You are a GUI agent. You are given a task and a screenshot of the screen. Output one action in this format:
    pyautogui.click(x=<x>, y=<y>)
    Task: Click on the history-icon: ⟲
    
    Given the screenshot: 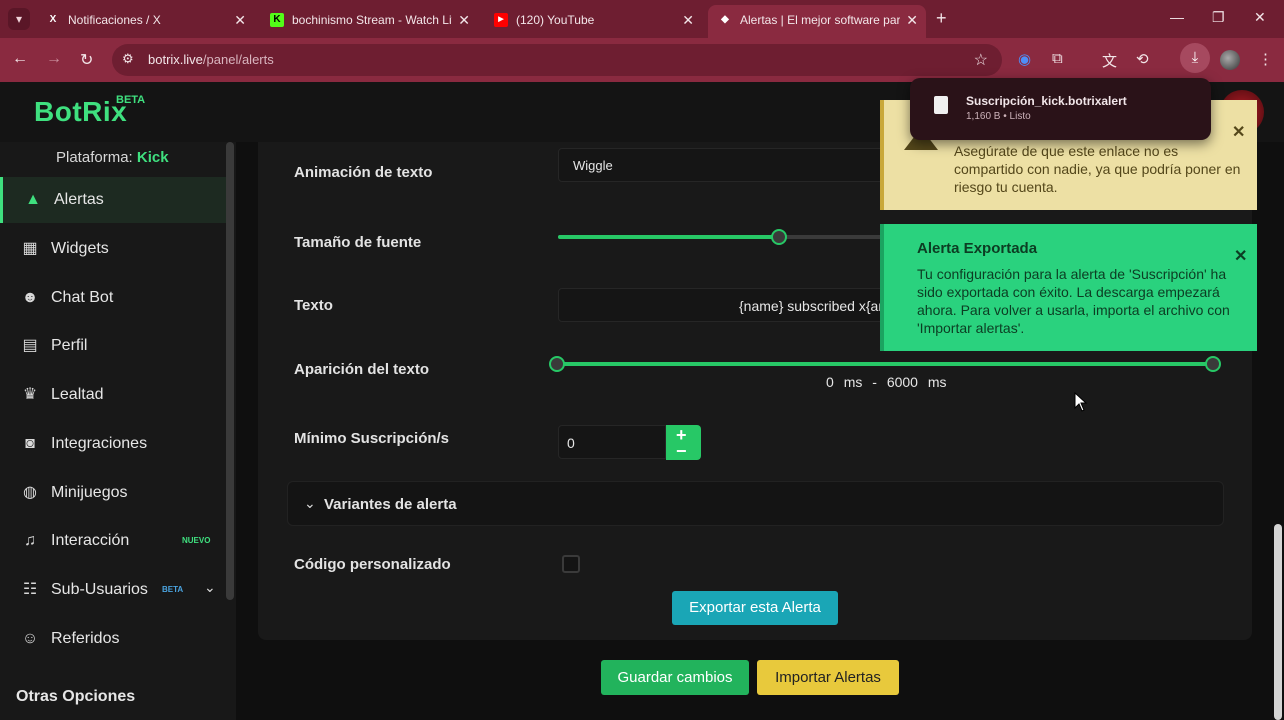 What is the action you would take?
    pyautogui.click(x=1142, y=59)
    